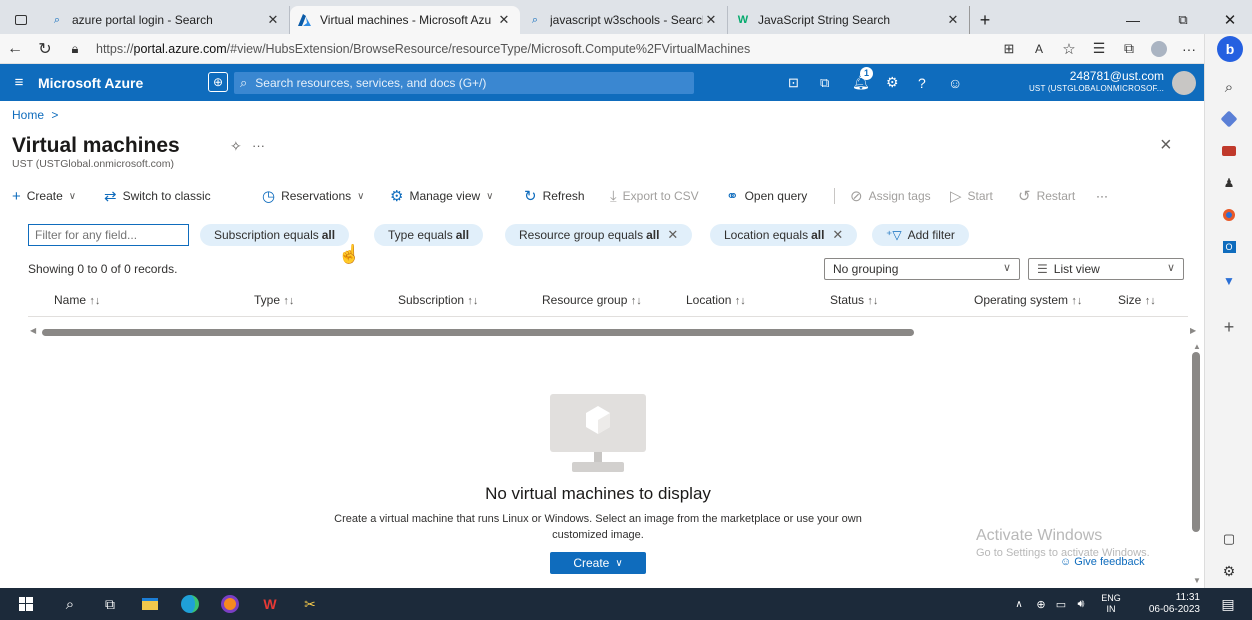  Describe the element at coordinates (1228, 604) in the screenshot. I see `notification-center-icon: ▤` at that location.